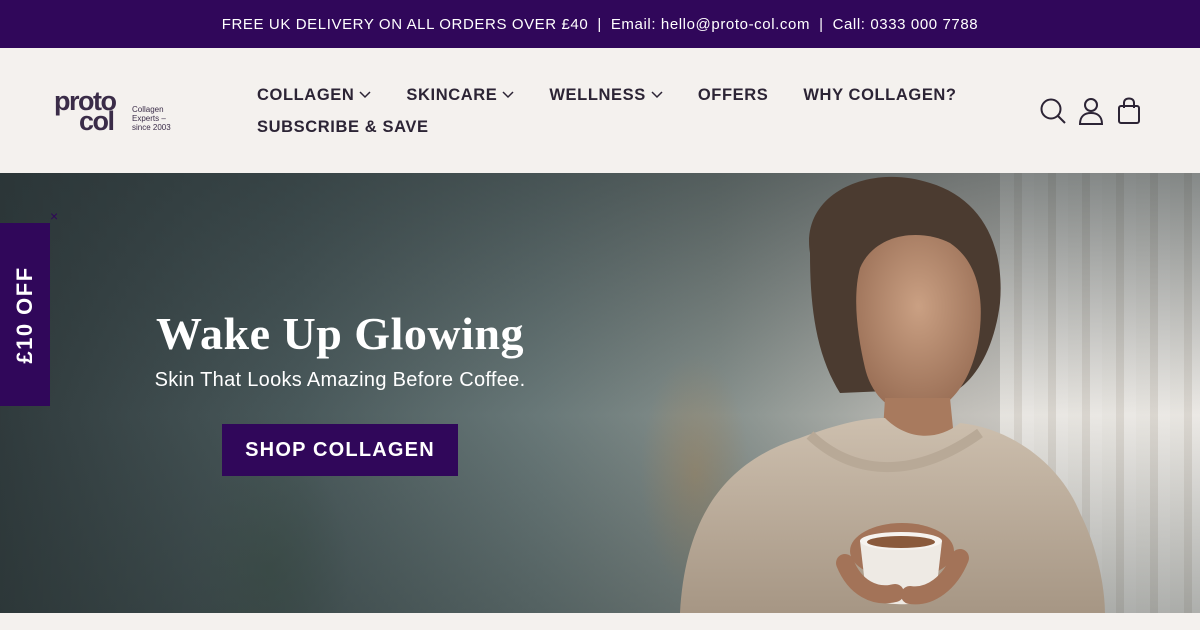 Image resolution: width=1200 pixels, height=630 pixels. What do you see at coordinates (119, 112) in the screenshot?
I see `logo: proto col Collagen Experts – since 2003` at bounding box center [119, 112].